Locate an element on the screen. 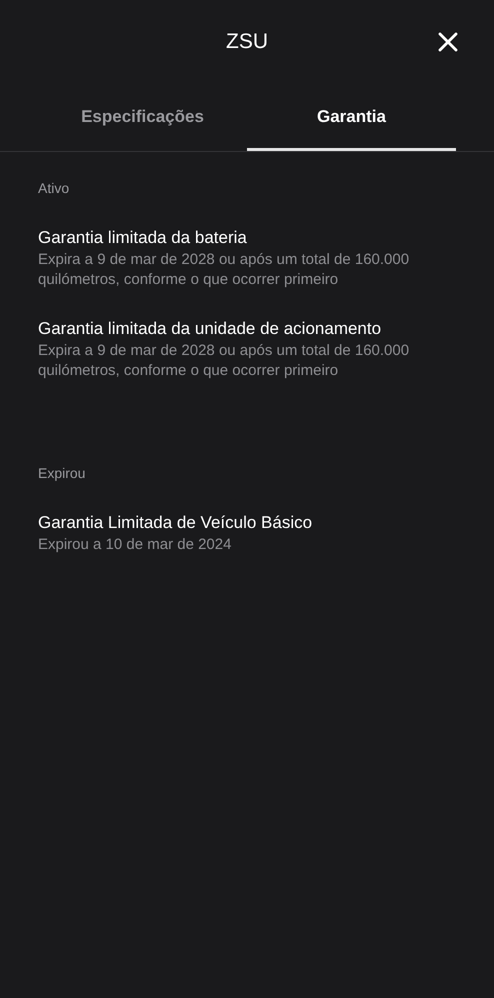  warranty-title: Garantia limitada da unidade de acionamento is located at coordinates (210, 329).